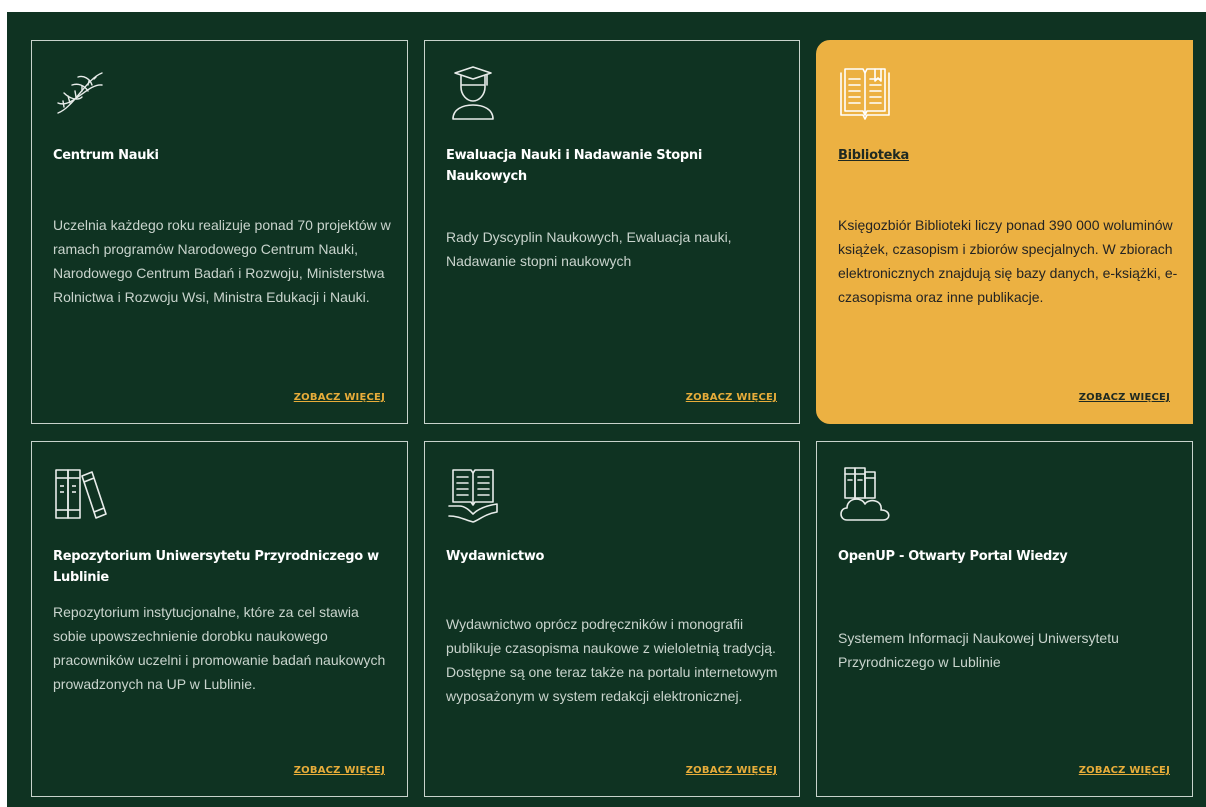 This screenshot has height=807, width=1206. Describe the element at coordinates (80, 494) in the screenshot. I see `books-icon` at that location.